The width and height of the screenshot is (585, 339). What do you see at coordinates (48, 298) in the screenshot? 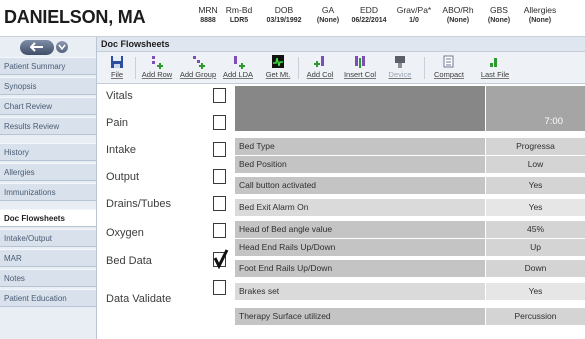
I see `sidebar-item-patient-education: Patient Education` at bounding box center [48, 298].